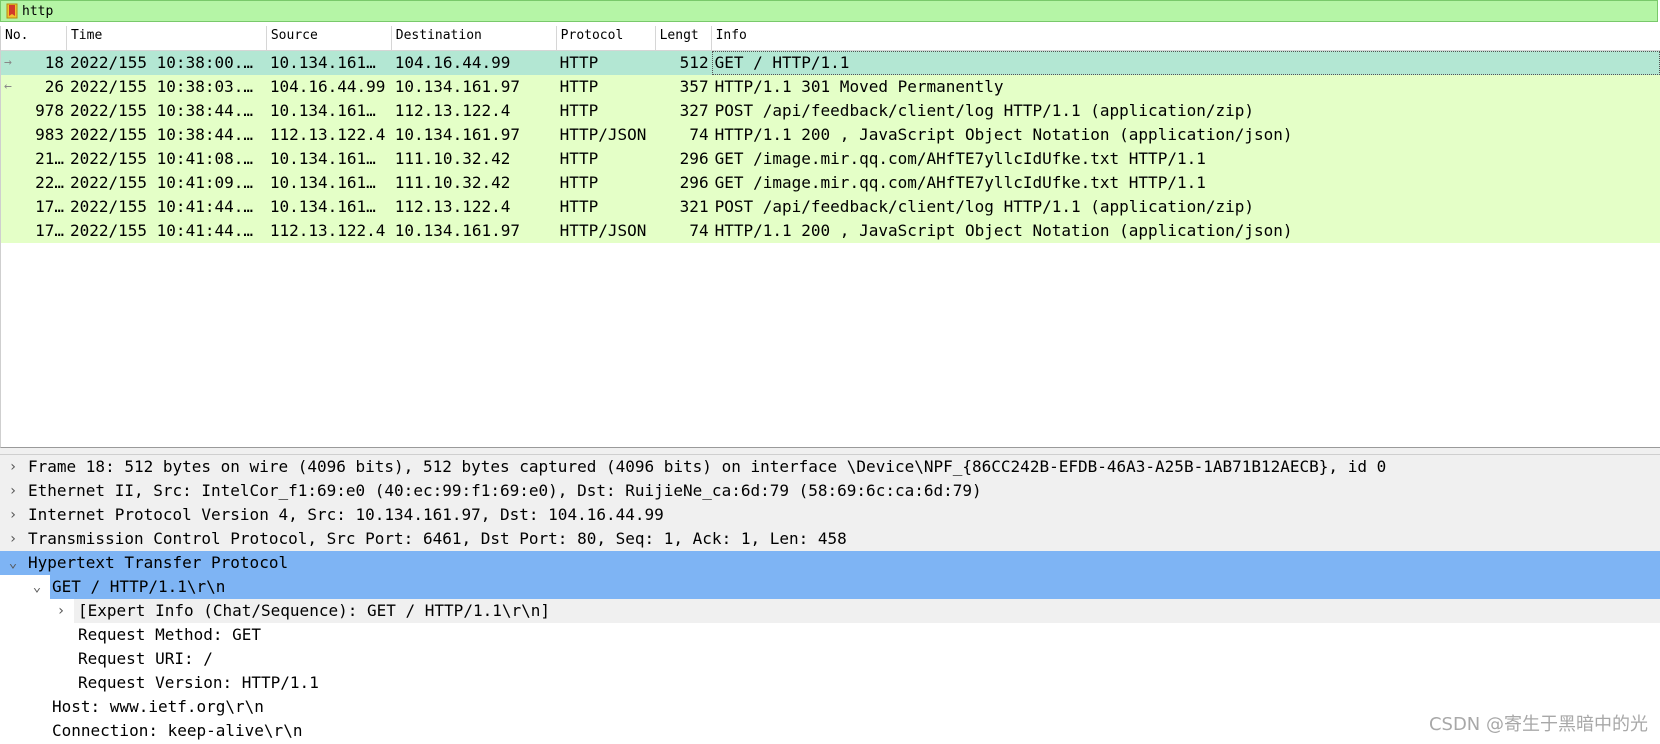  I want to click on bookmark-icon, so click(12, 11).